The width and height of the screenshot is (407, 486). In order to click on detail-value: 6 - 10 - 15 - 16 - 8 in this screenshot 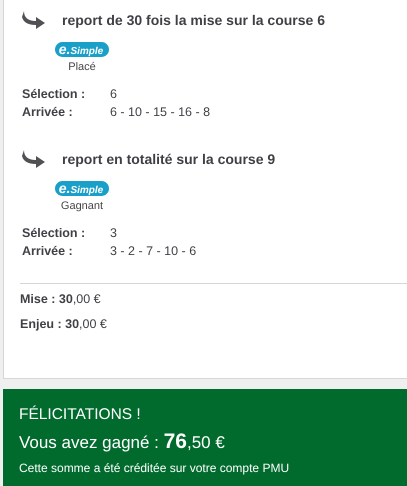, I will do `click(161, 112)`.